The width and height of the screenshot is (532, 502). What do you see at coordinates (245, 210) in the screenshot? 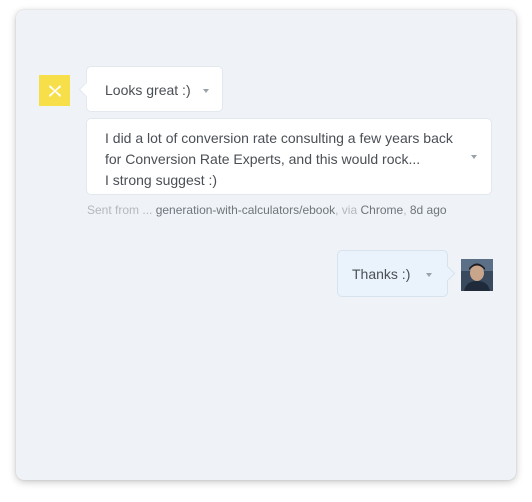
I see `sent-from-page-link: generation-with-calculators/ebook` at bounding box center [245, 210].